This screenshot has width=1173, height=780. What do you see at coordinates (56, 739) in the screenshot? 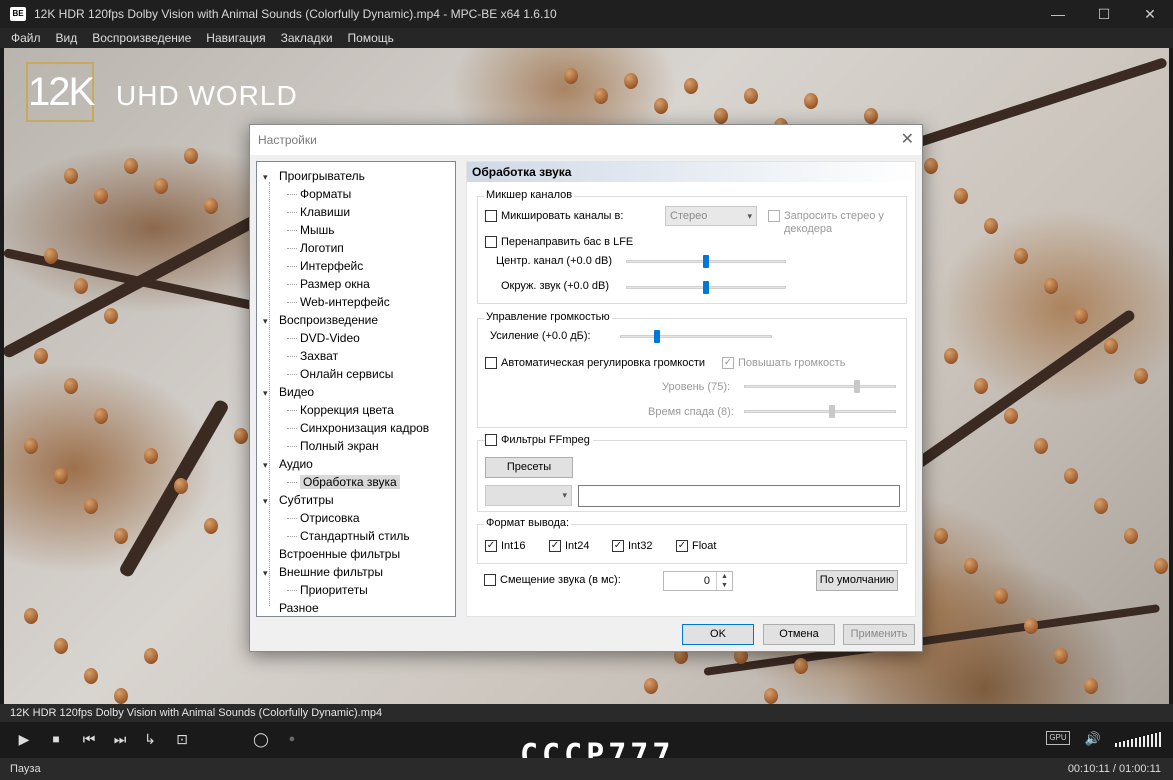
I see `stop-icon: ■` at bounding box center [56, 739].